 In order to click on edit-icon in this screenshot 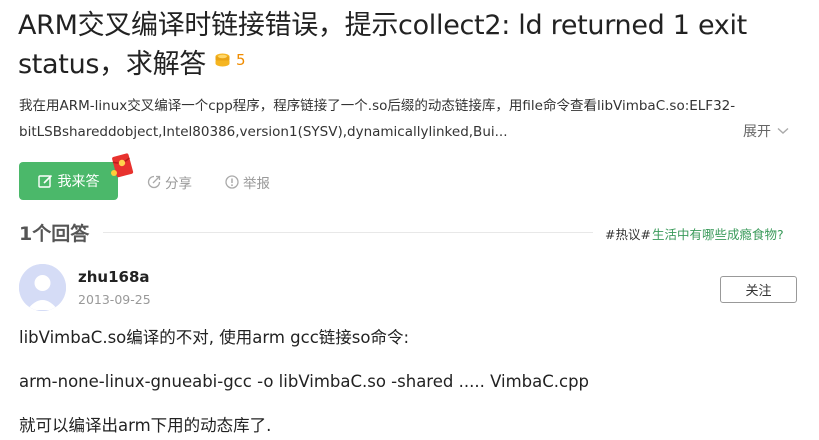, I will do `click(45, 181)`.